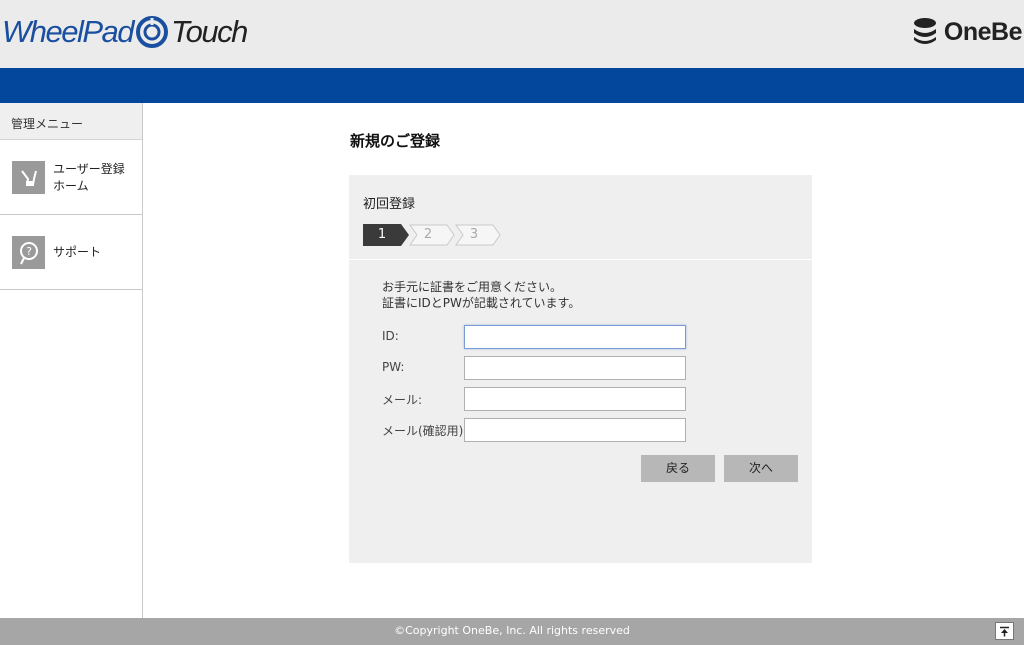  What do you see at coordinates (389, 204) in the screenshot?
I see `panel-title: 初回登録` at bounding box center [389, 204].